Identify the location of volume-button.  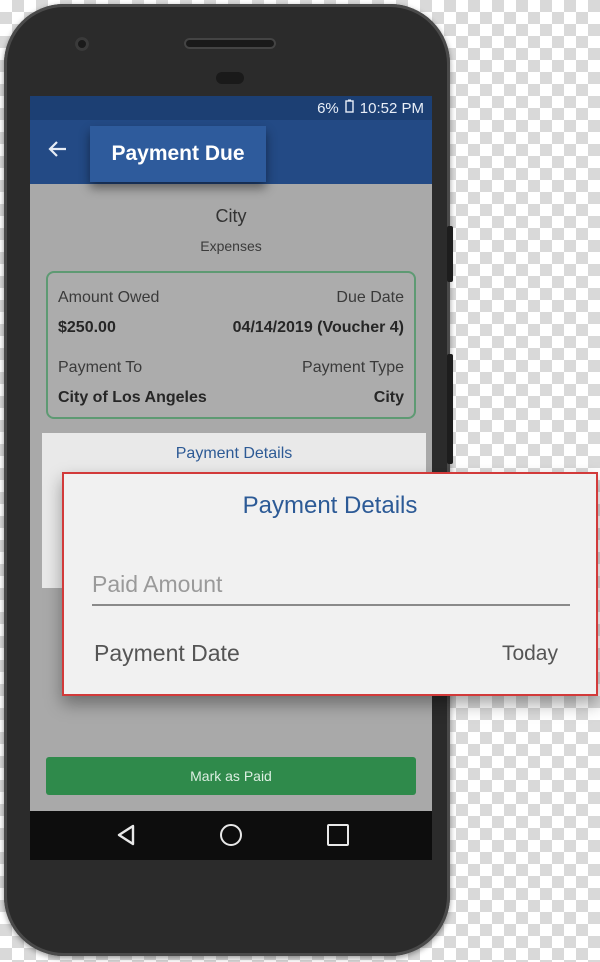
(450, 254).